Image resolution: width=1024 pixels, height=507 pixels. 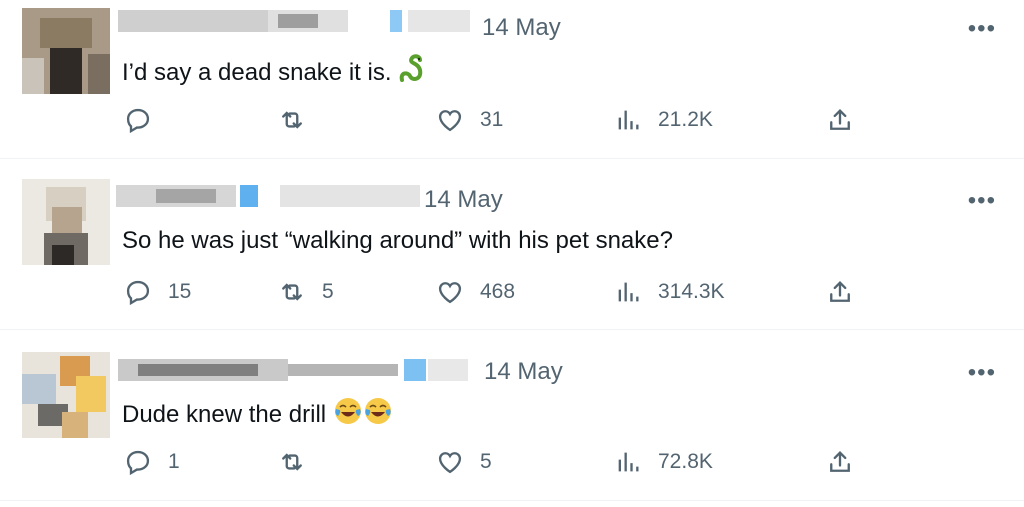 I want to click on reply-button: 15, so click(x=157, y=292).